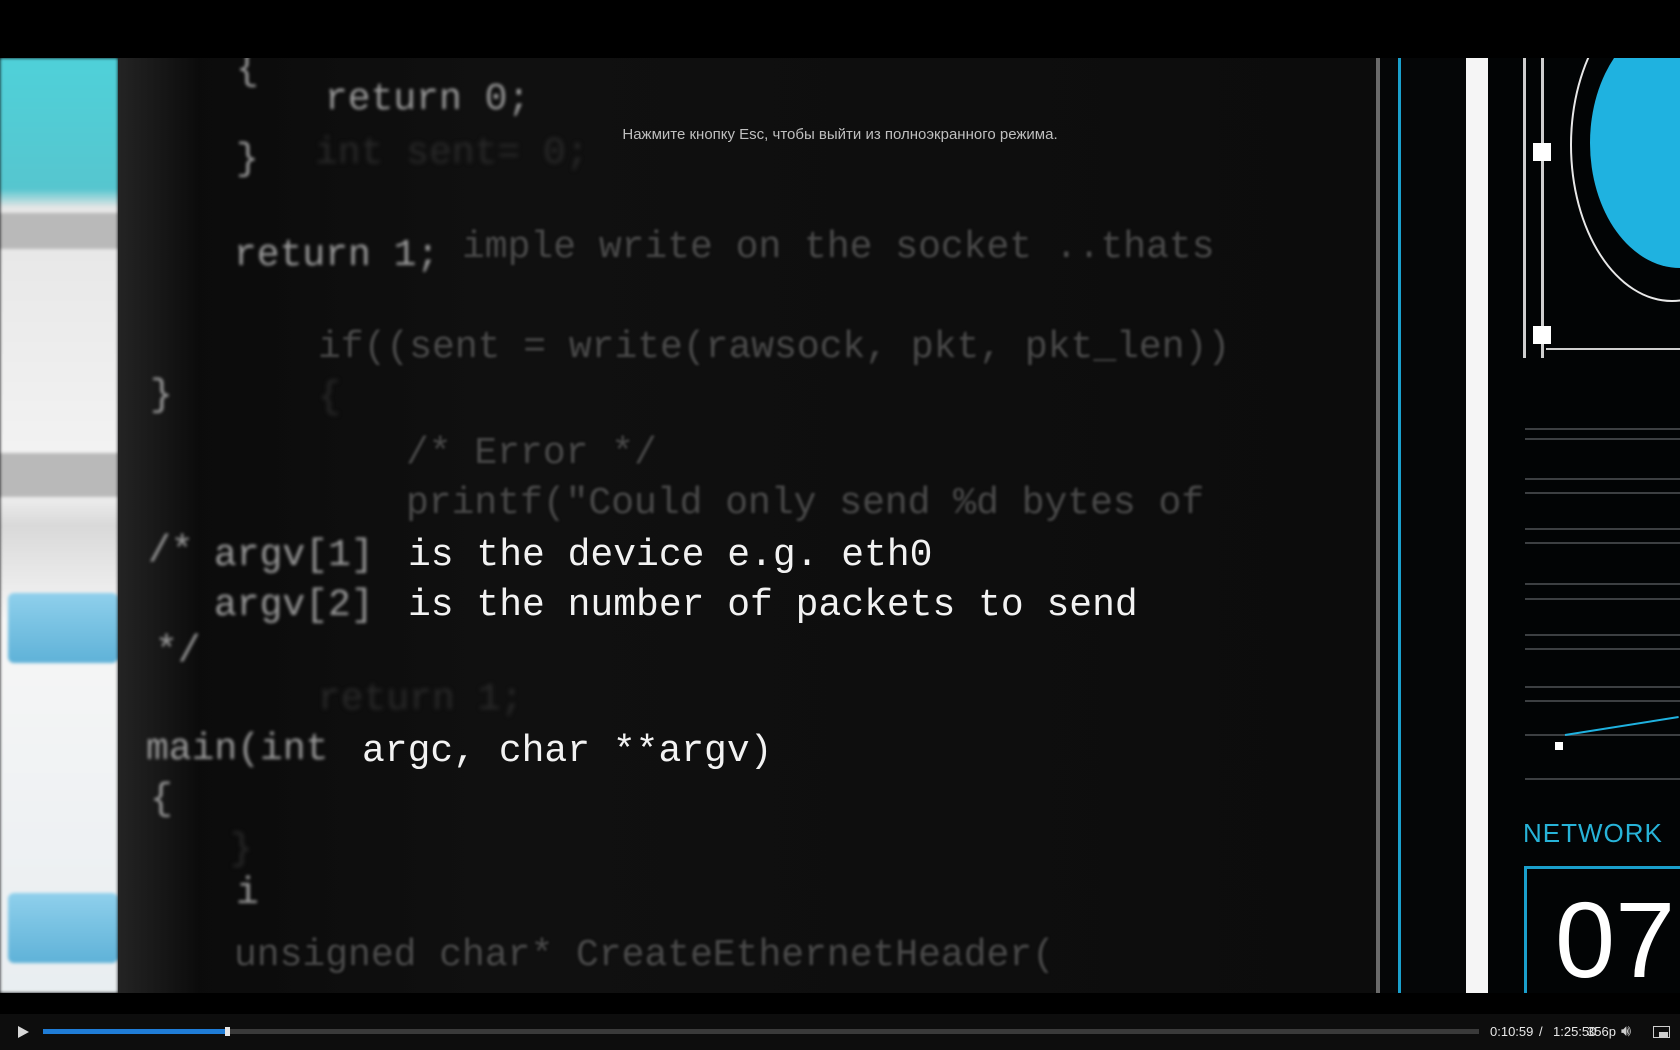 This screenshot has height=1050, width=1680. Describe the element at coordinates (773, 605) in the screenshot. I see `code-line-highlight: is the number of packets to send` at that location.